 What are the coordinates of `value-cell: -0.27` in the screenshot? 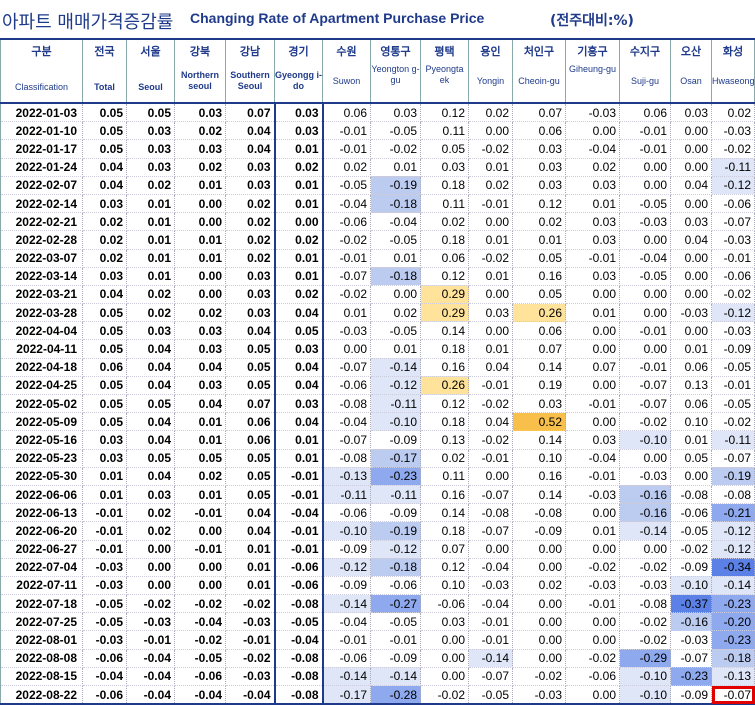 It's located at (395, 604).